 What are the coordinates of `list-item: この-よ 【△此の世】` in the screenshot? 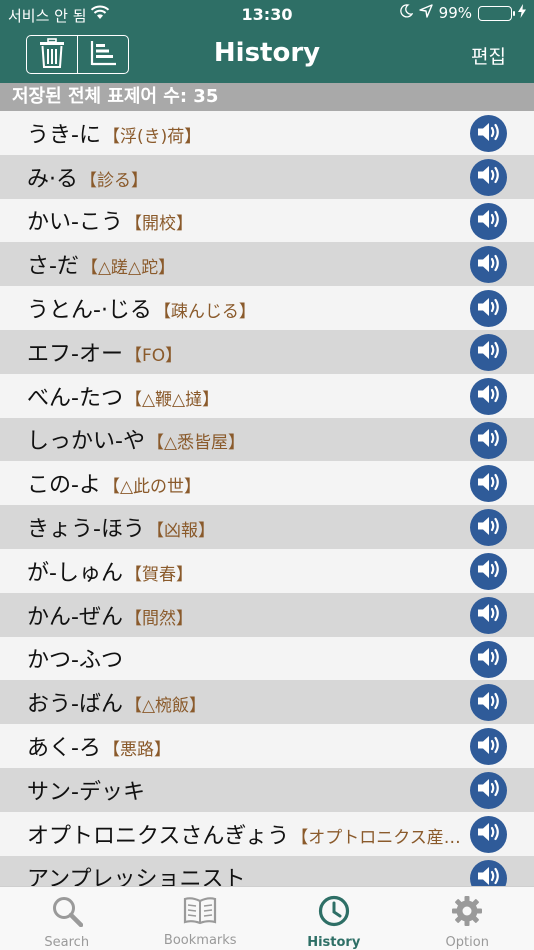 It's located at (267, 483).